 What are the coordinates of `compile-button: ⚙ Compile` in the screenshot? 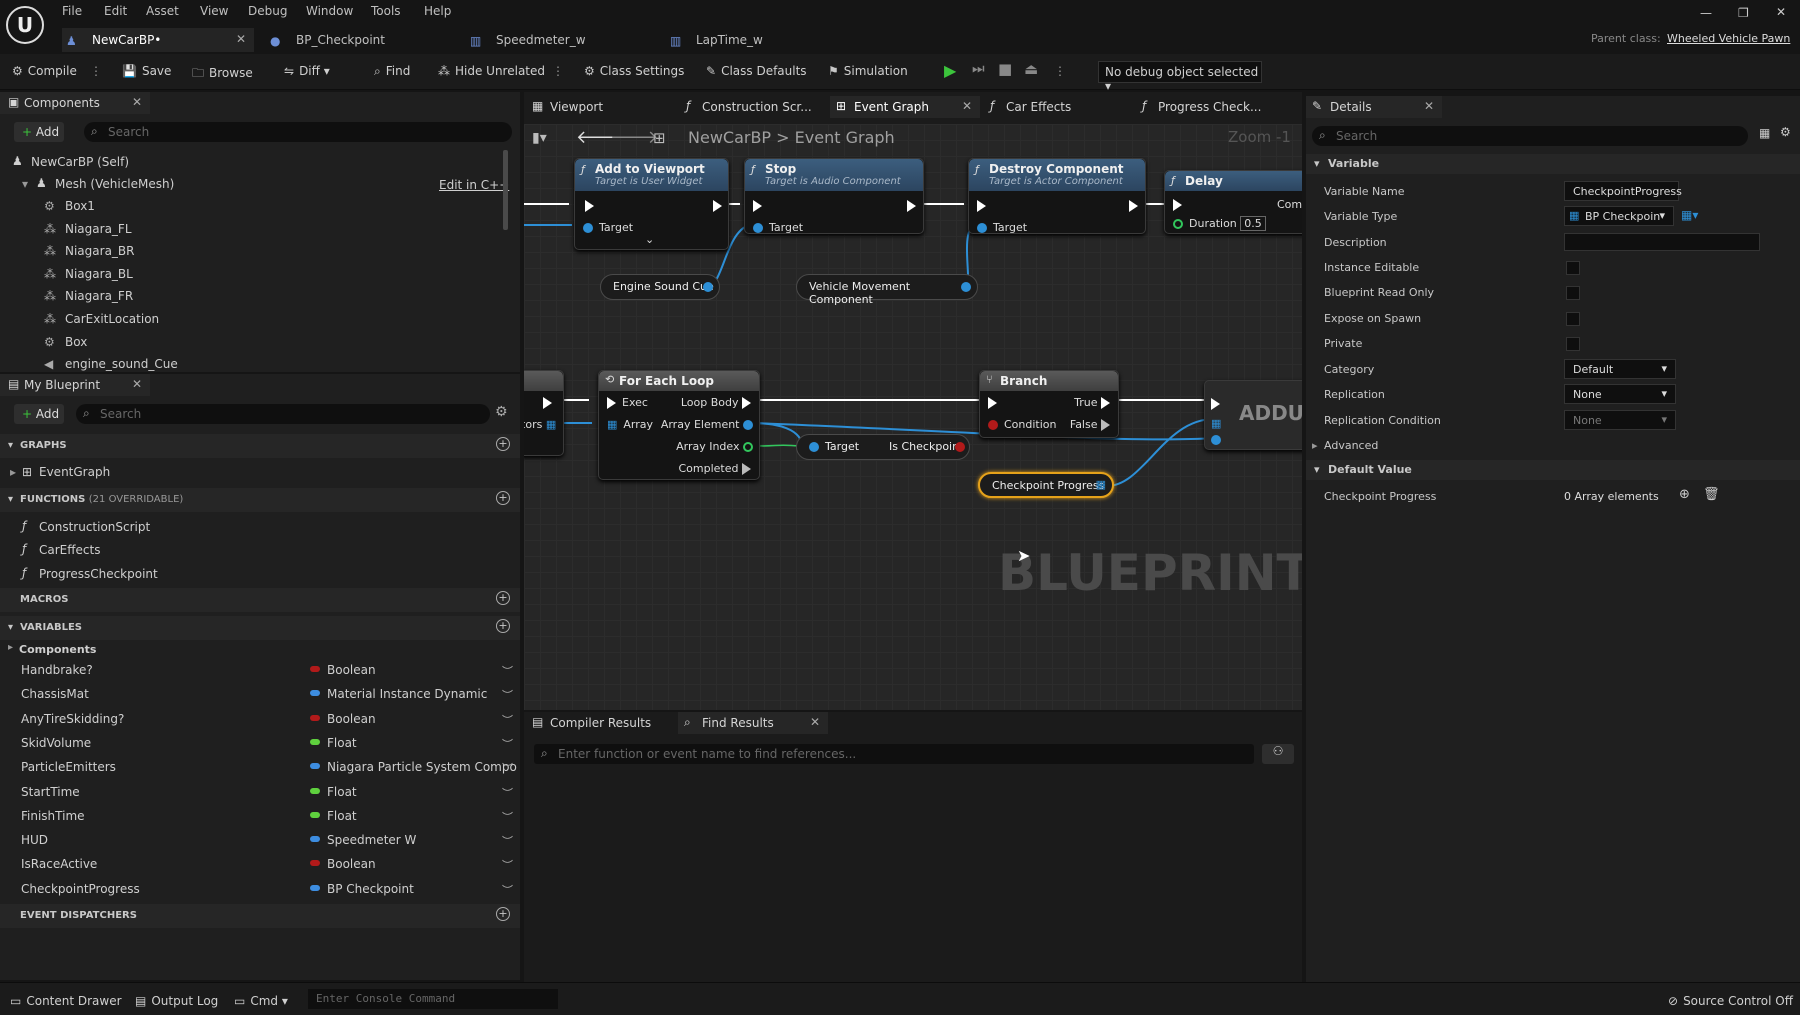 It's located at (44, 71).